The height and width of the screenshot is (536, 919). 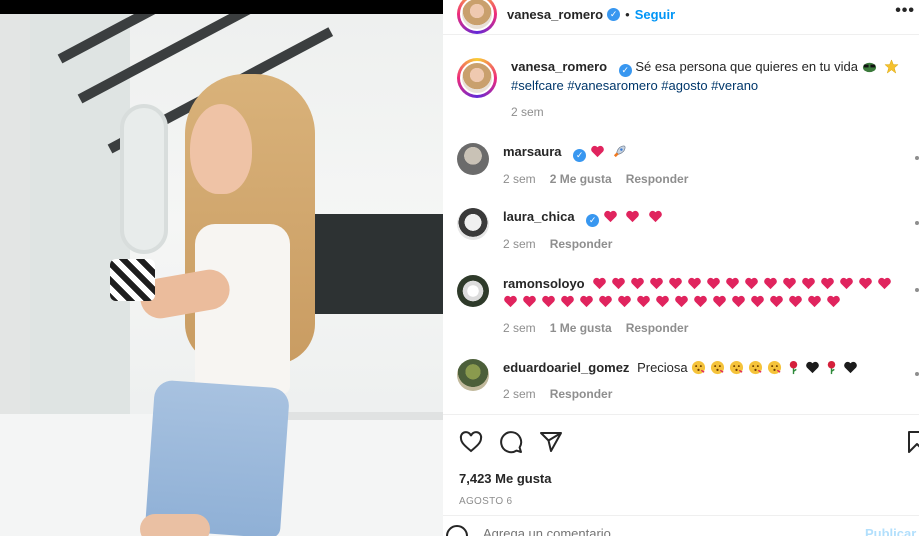 What do you see at coordinates (505, 478) in the screenshot?
I see `likes-count: 7,423 Me gusta` at bounding box center [505, 478].